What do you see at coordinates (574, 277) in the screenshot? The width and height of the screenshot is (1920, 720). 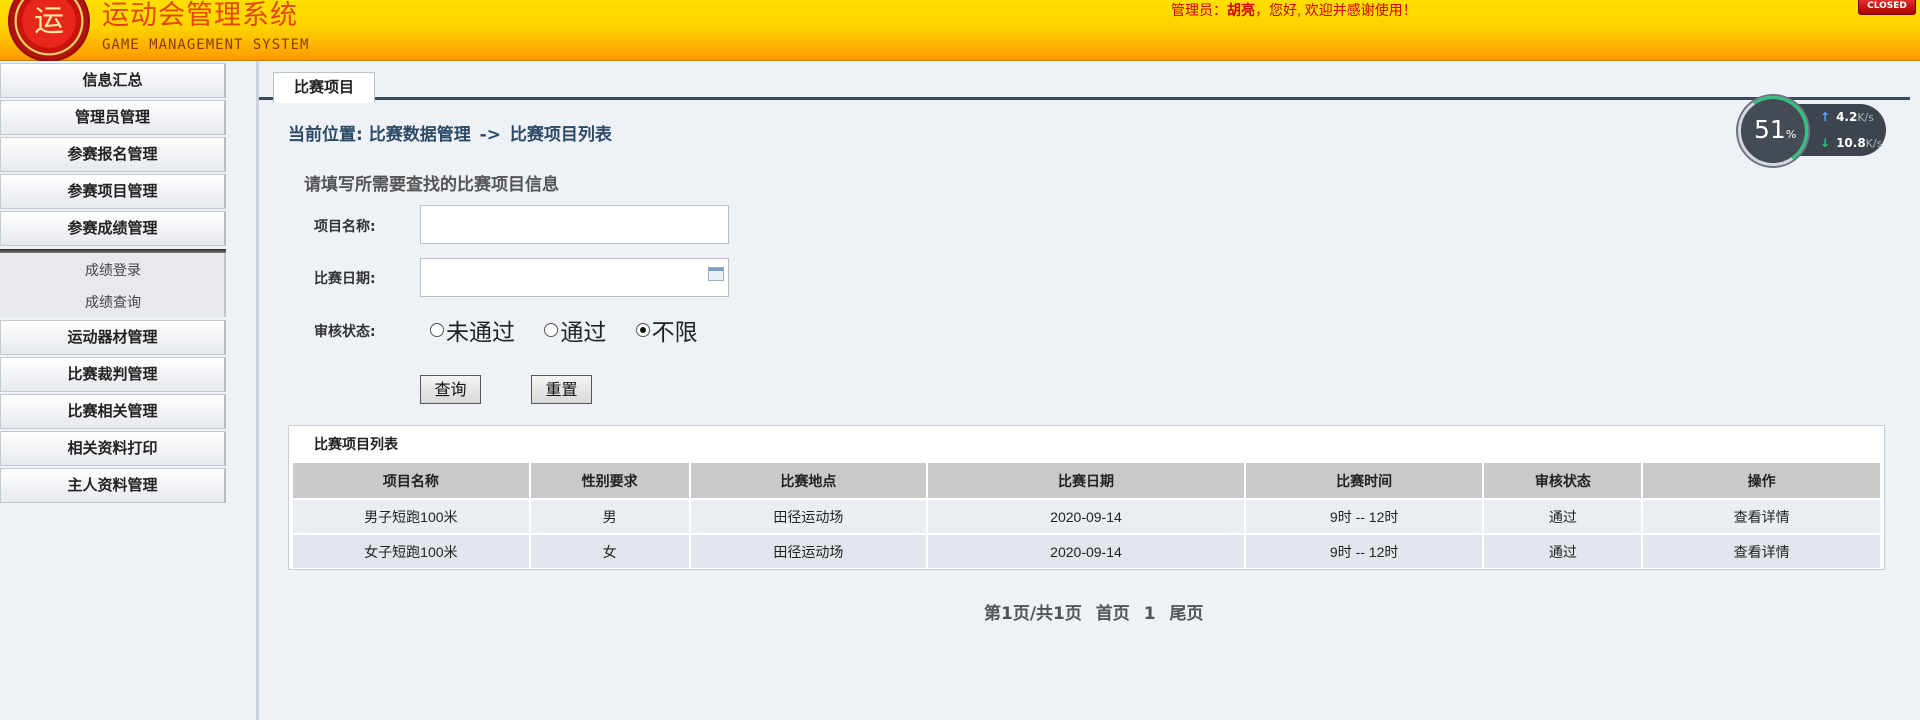 I see `event-date-input` at bounding box center [574, 277].